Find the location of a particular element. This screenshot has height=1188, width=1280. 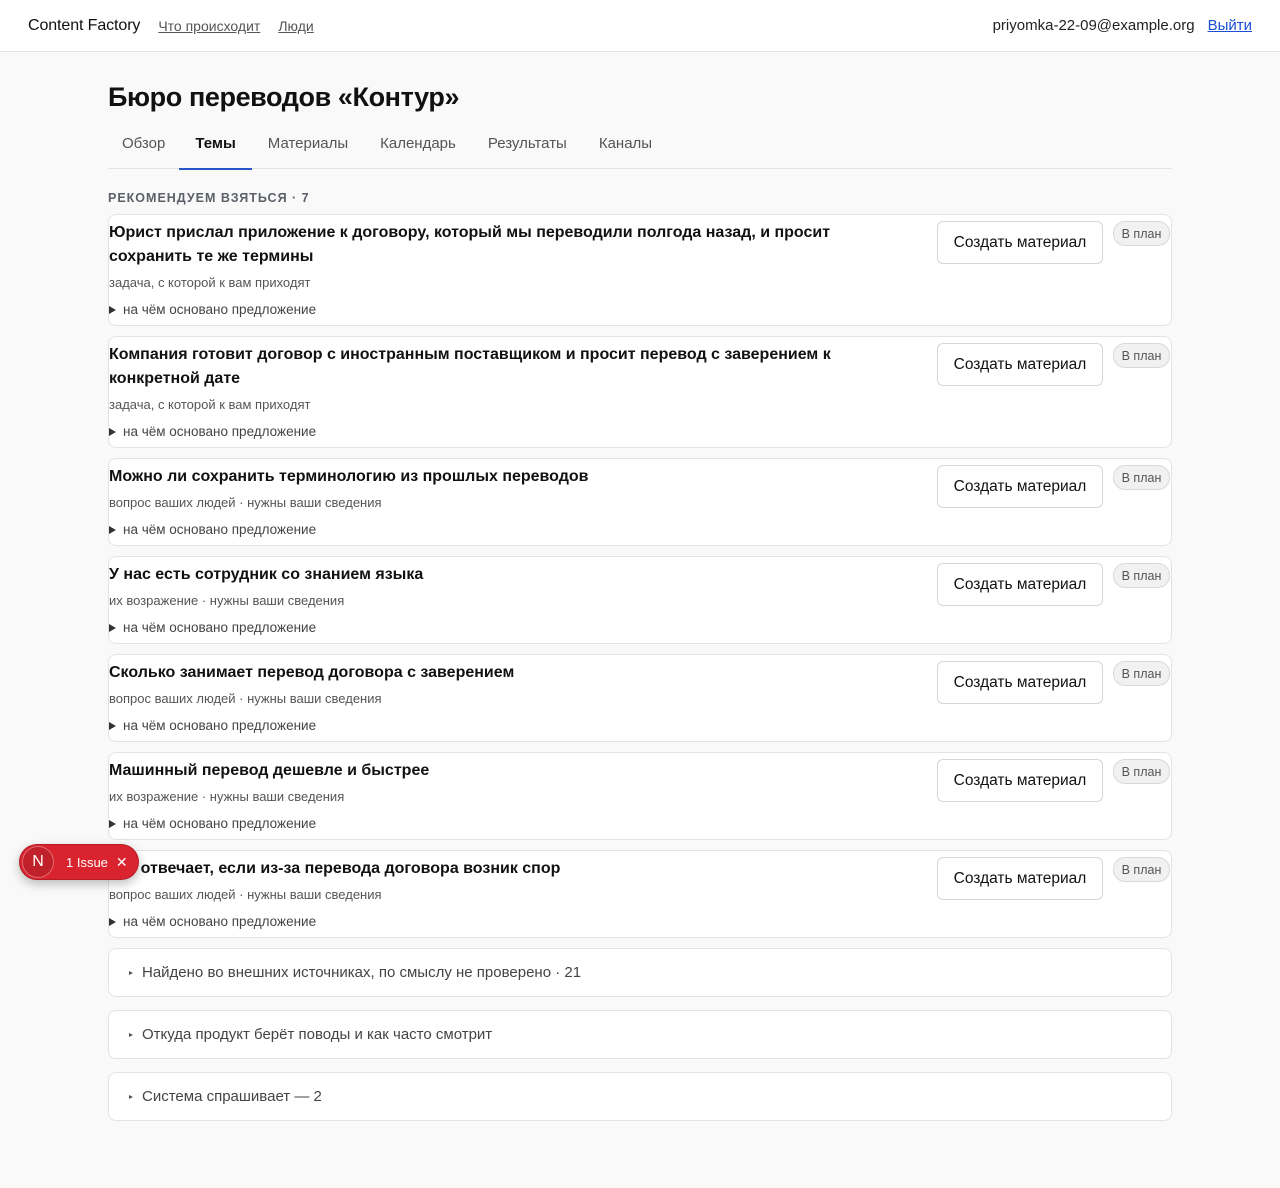

tab-overview: Обзор is located at coordinates (143, 148).